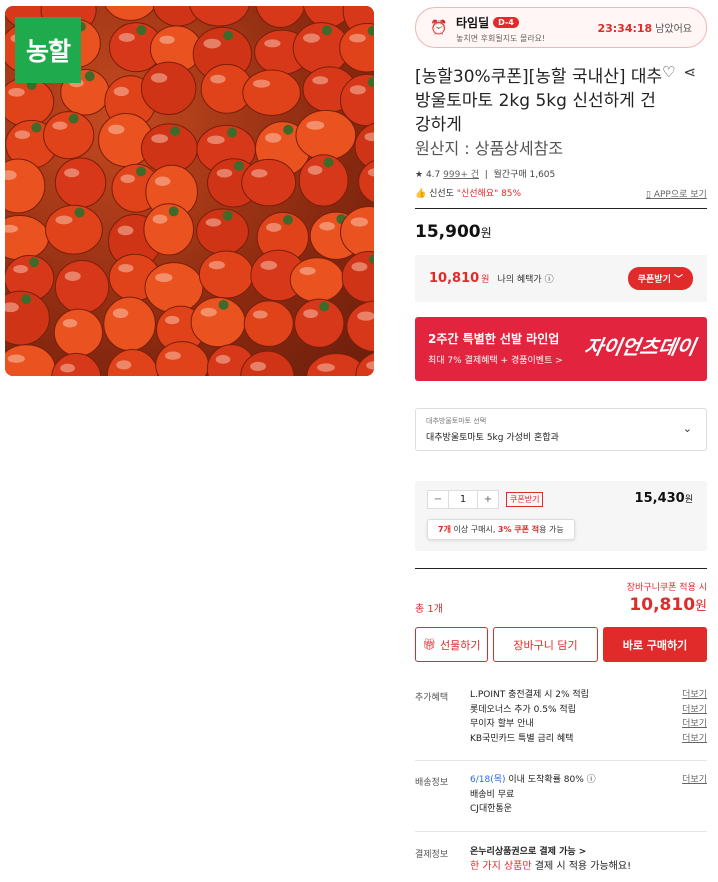 This screenshot has width=718, height=882. Describe the element at coordinates (660, 278) in the screenshot. I see `coupon-download-button: 쿠폰받기 ﹀` at that location.